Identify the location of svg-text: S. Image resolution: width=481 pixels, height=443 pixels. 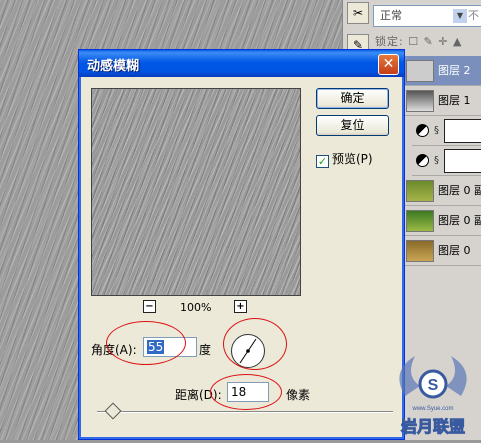
(433, 385).